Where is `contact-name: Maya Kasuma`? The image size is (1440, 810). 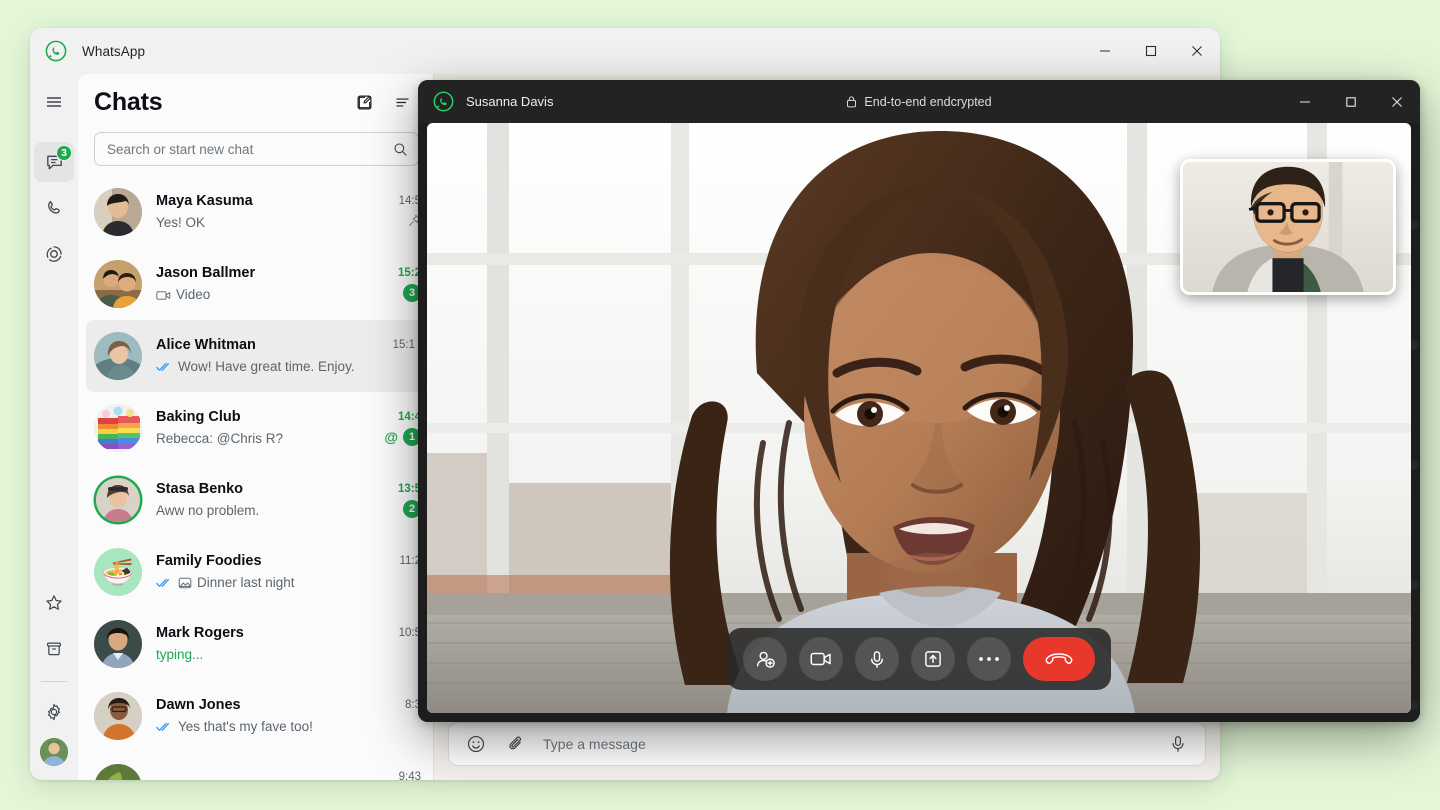
contact-name: Maya Kasuma is located at coordinates (204, 201).